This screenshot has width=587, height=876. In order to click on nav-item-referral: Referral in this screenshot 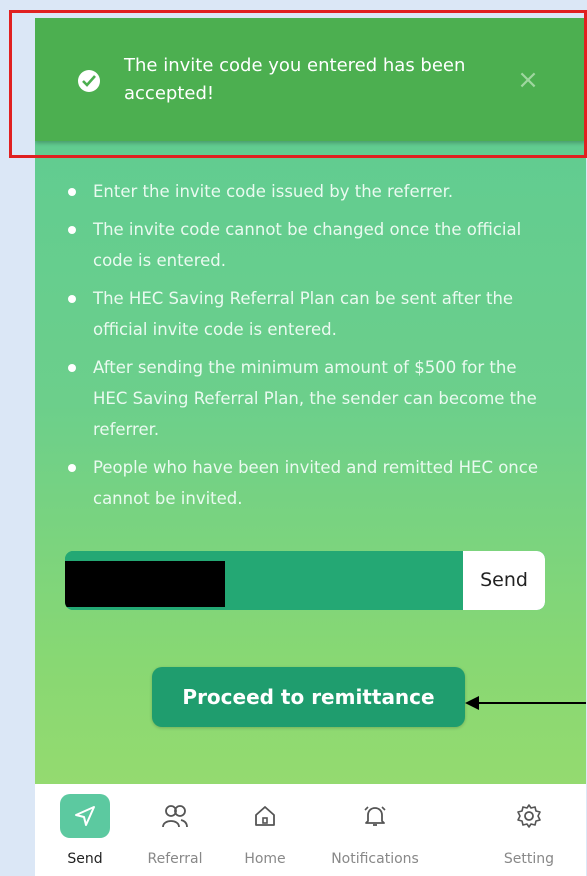, I will do `click(175, 830)`.